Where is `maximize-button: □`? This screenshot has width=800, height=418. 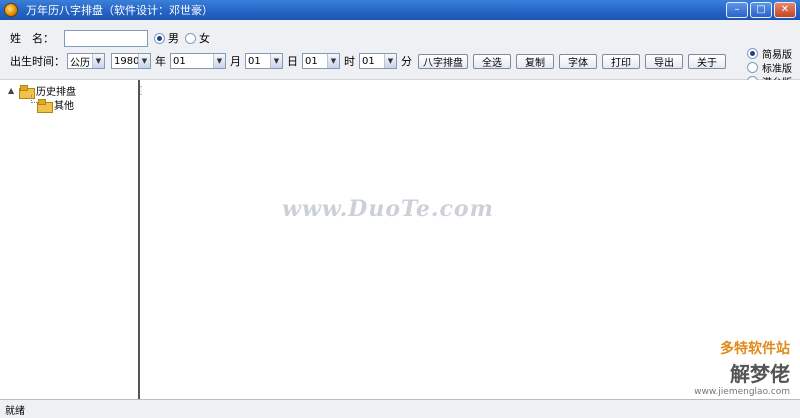 maximize-button: □ is located at coordinates (761, 10).